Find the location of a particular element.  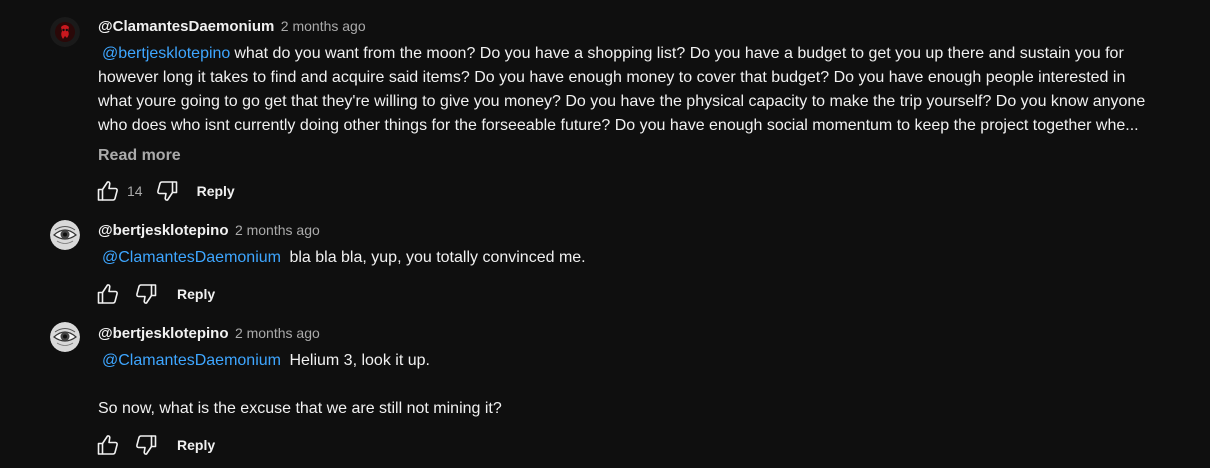

mention-link: @bertjesklotepino is located at coordinates (166, 53).